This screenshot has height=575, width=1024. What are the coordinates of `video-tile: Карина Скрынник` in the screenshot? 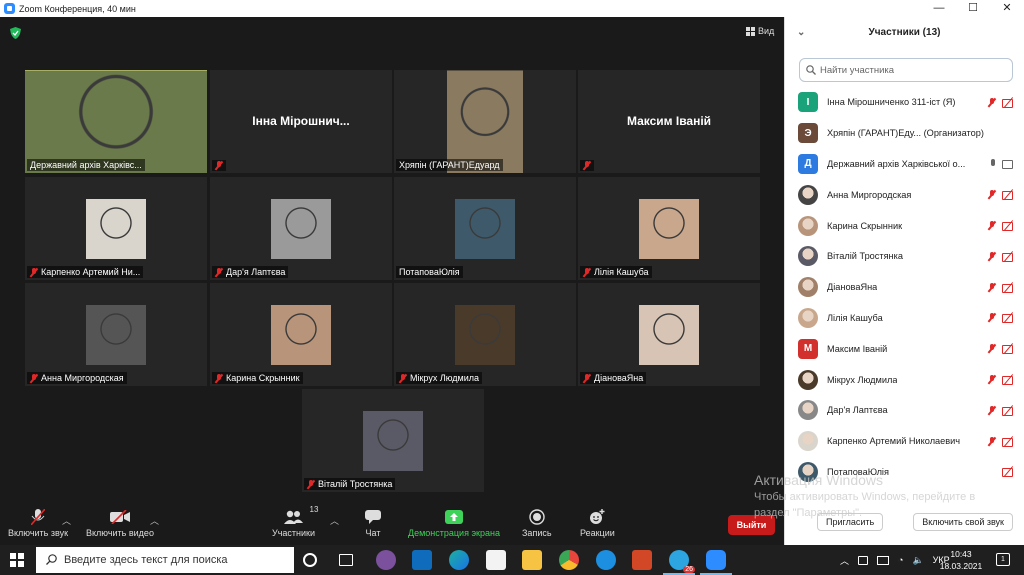 It's located at (301, 334).